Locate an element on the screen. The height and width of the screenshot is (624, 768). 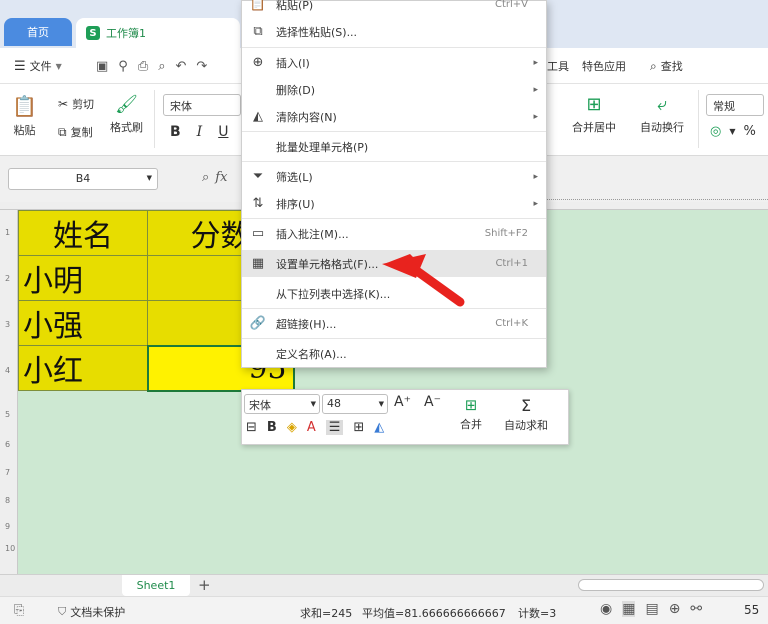
page-break-icon: ⊕ is located at coordinates (675, 609).